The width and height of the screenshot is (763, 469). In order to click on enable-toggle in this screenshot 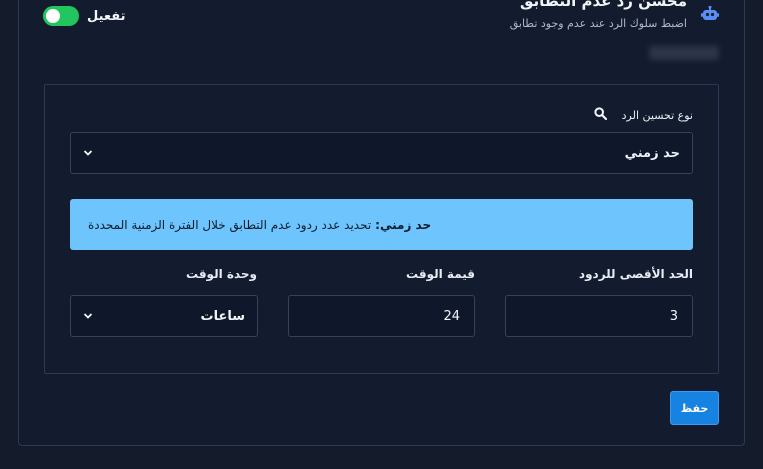, I will do `click(61, 16)`.